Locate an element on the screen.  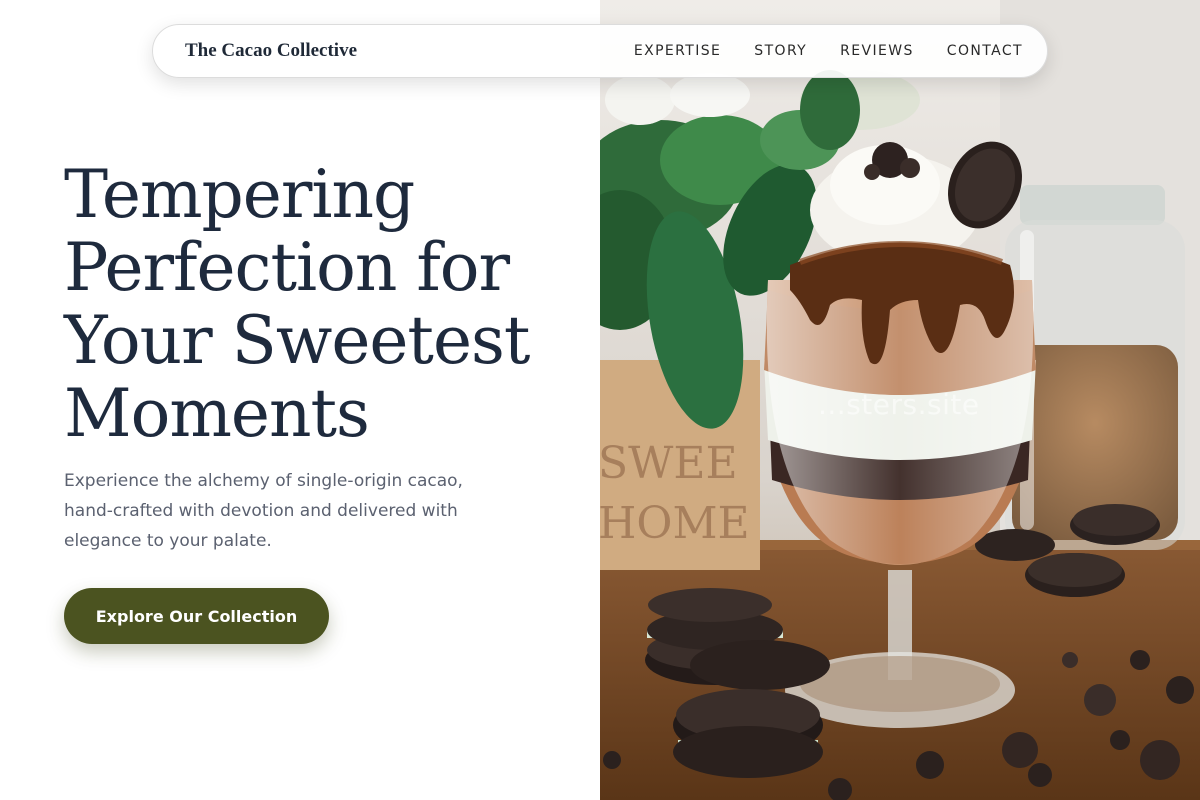
headline-line-3: Your Sweetest is located at coordinates (297, 340).